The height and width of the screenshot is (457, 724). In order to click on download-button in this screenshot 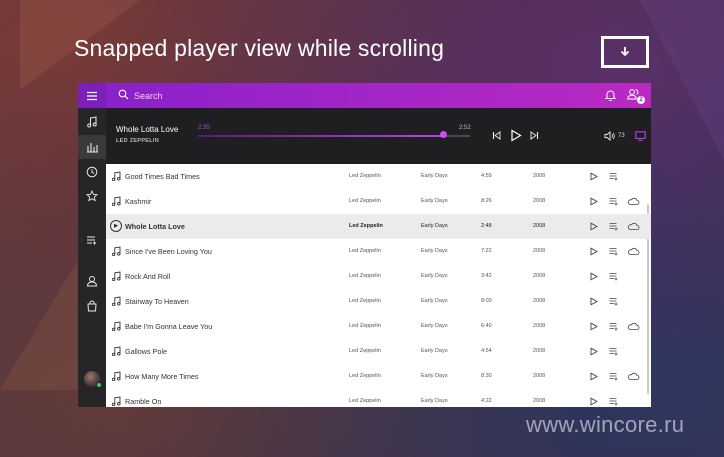, I will do `click(625, 52)`.